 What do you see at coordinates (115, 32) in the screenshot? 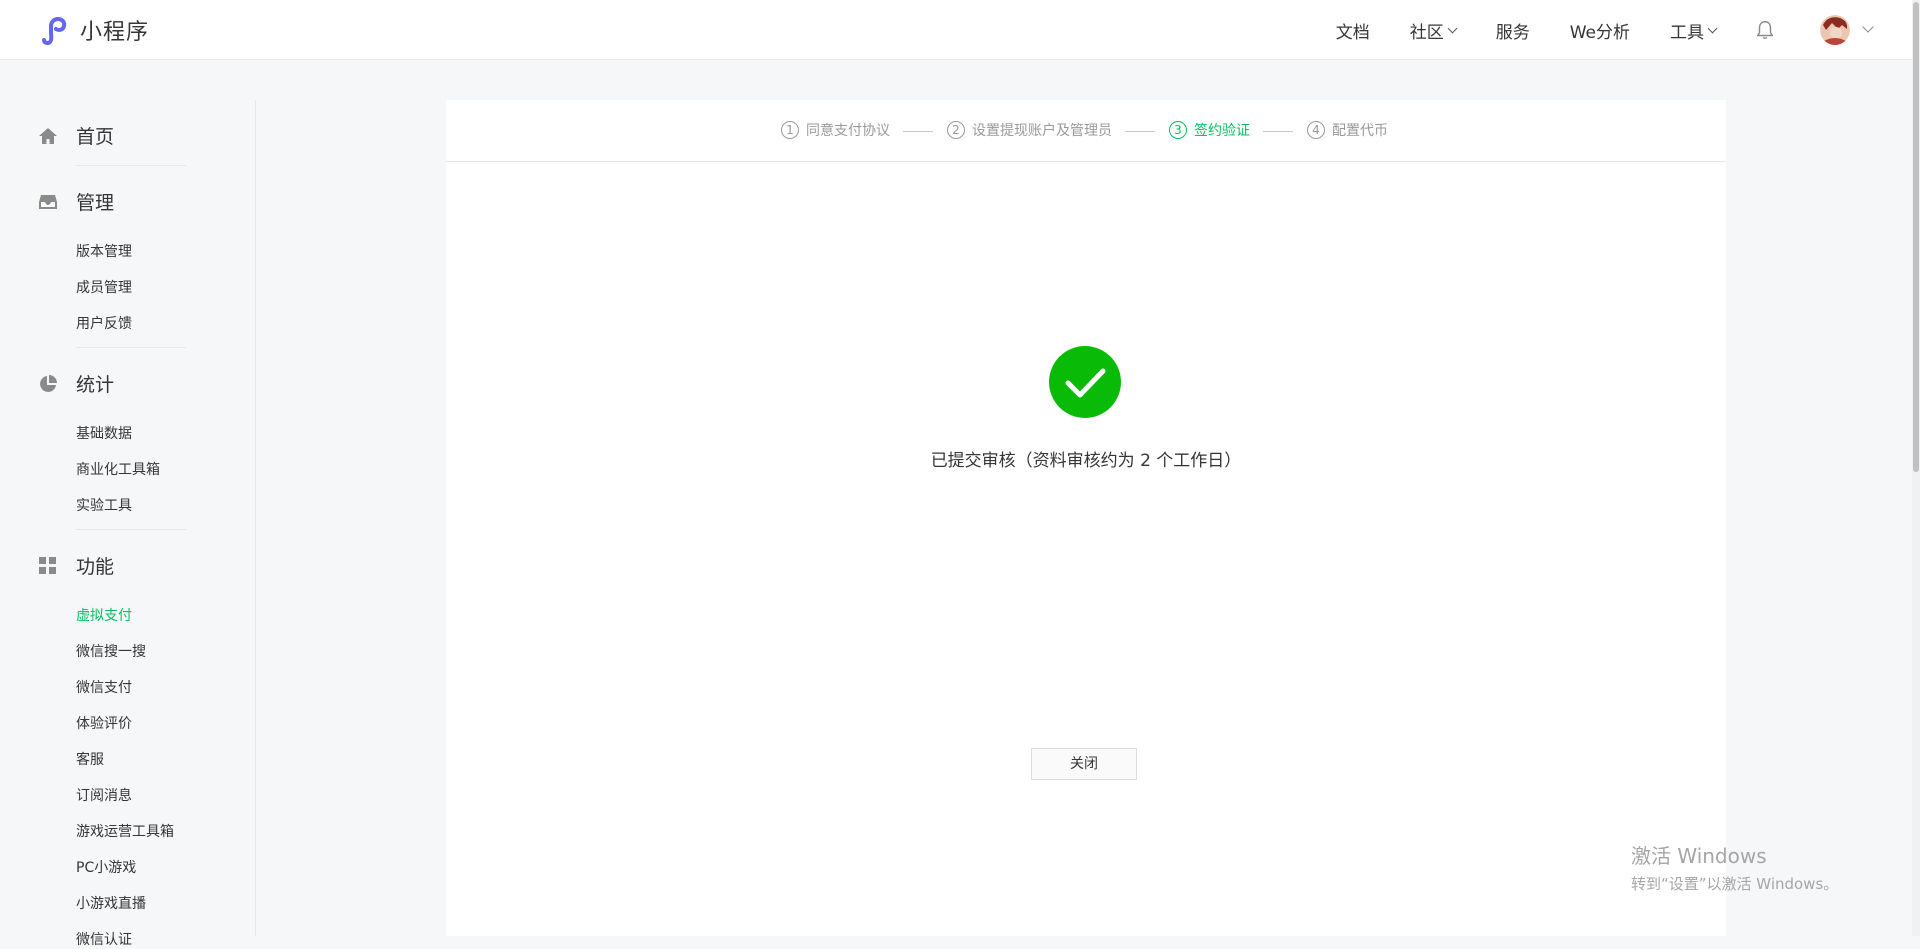
I see `app-title: 小程序` at bounding box center [115, 32].